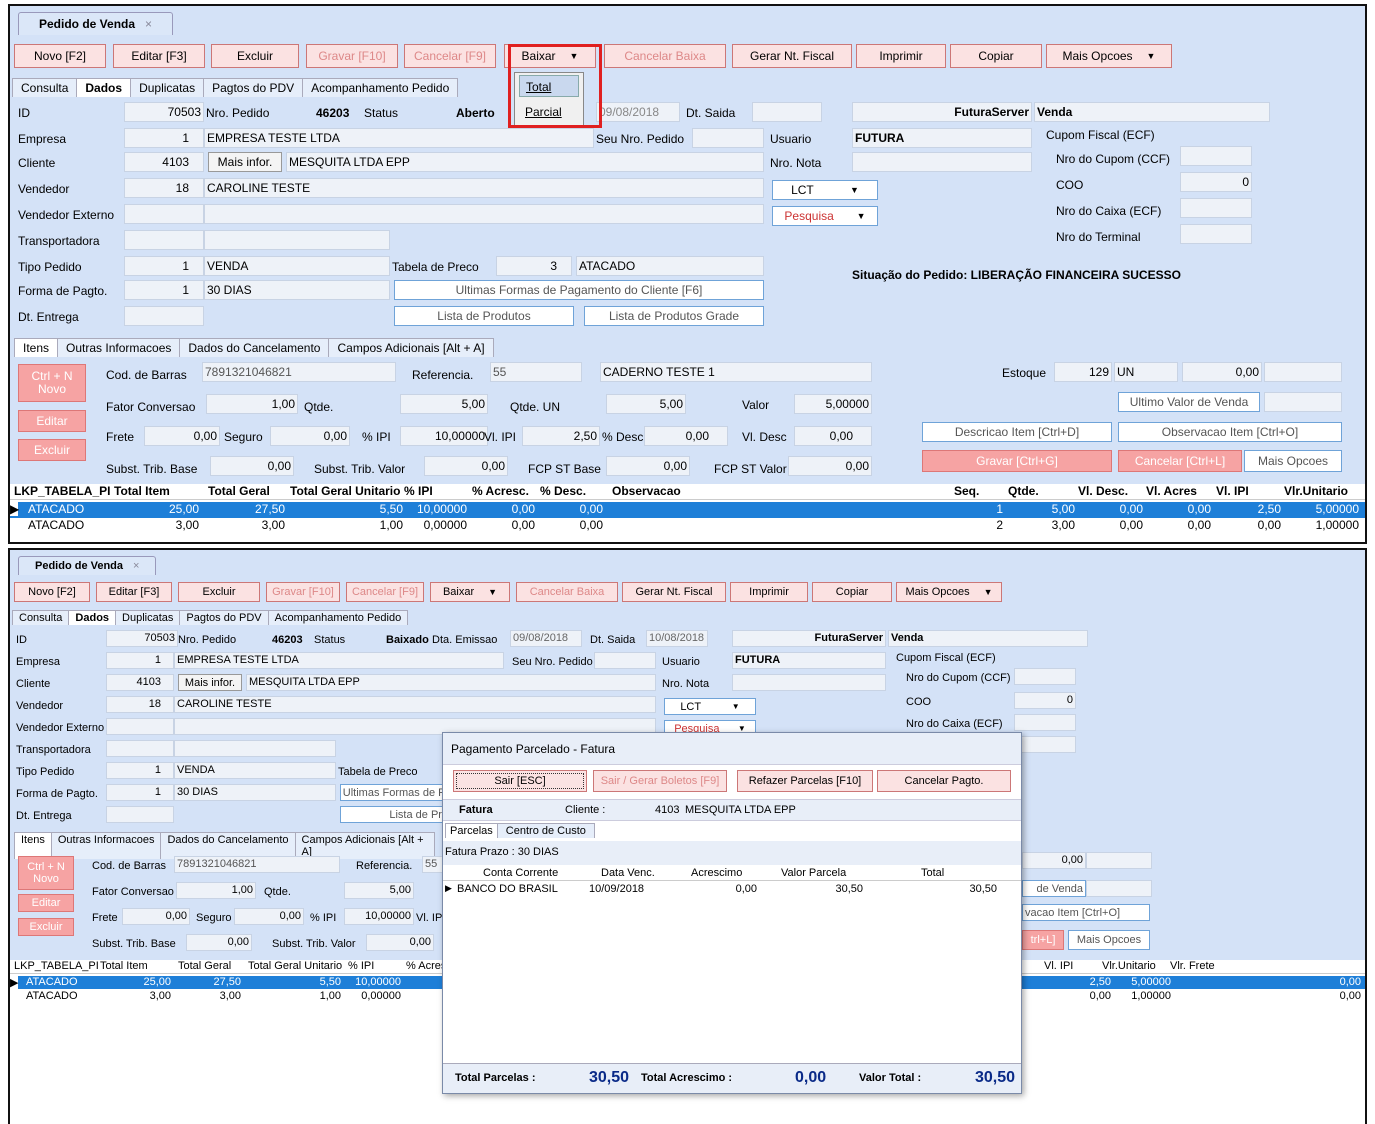  What do you see at coordinates (561, 436) in the screenshot?
I see `vl-ipi-field: 2,50` at bounding box center [561, 436].